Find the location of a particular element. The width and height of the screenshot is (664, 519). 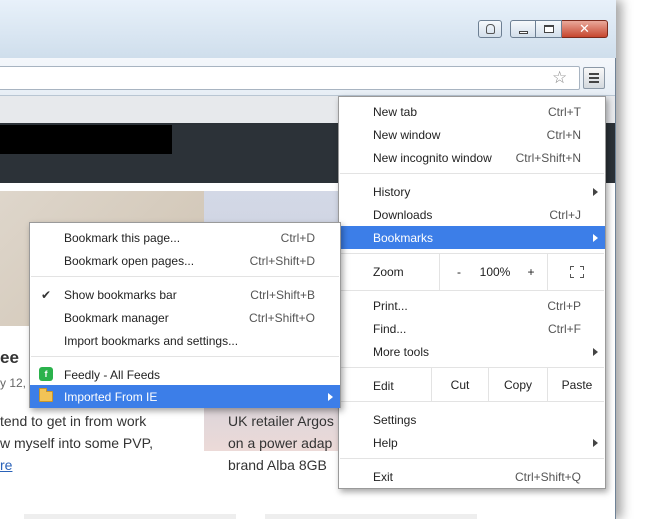

close-icon: ✕ is located at coordinates (584, 29).